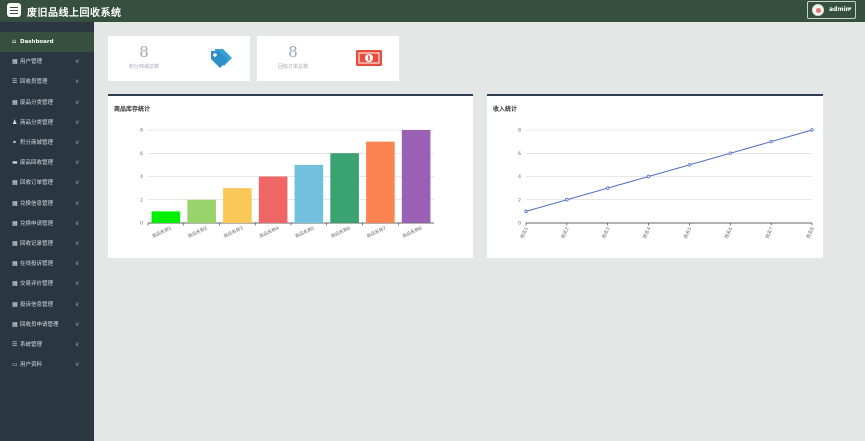 Image resolution: width=865 pixels, height=441 pixels. I want to click on sidebar-item: ▦ 兑换信息管理 ∨, so click(47, 204).